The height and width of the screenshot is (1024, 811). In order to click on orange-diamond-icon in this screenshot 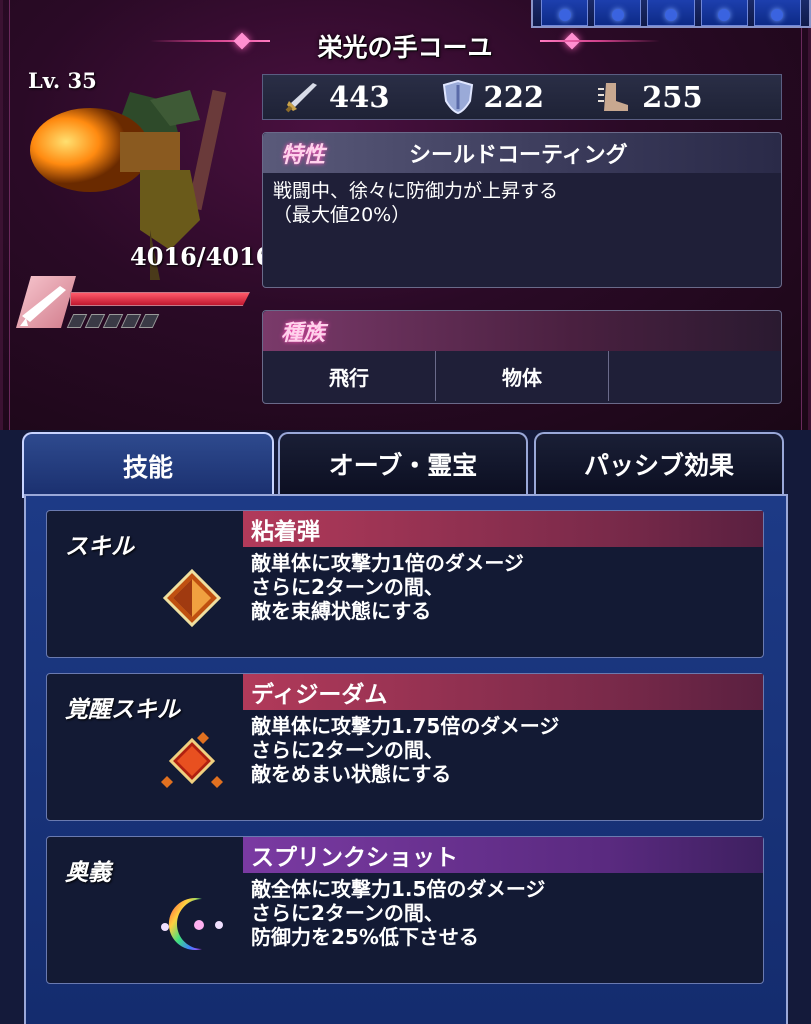, I will do `click(192, 598)`.